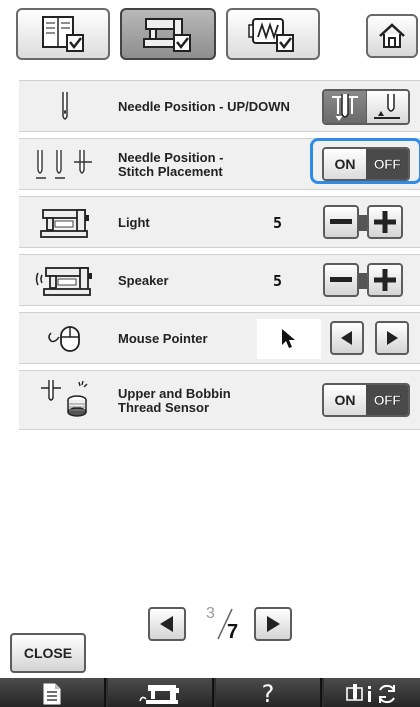 Image resolution: width=420 pixels, height=707 pixels. I want to click on bottom-machine-help-button, so click(161, 692).